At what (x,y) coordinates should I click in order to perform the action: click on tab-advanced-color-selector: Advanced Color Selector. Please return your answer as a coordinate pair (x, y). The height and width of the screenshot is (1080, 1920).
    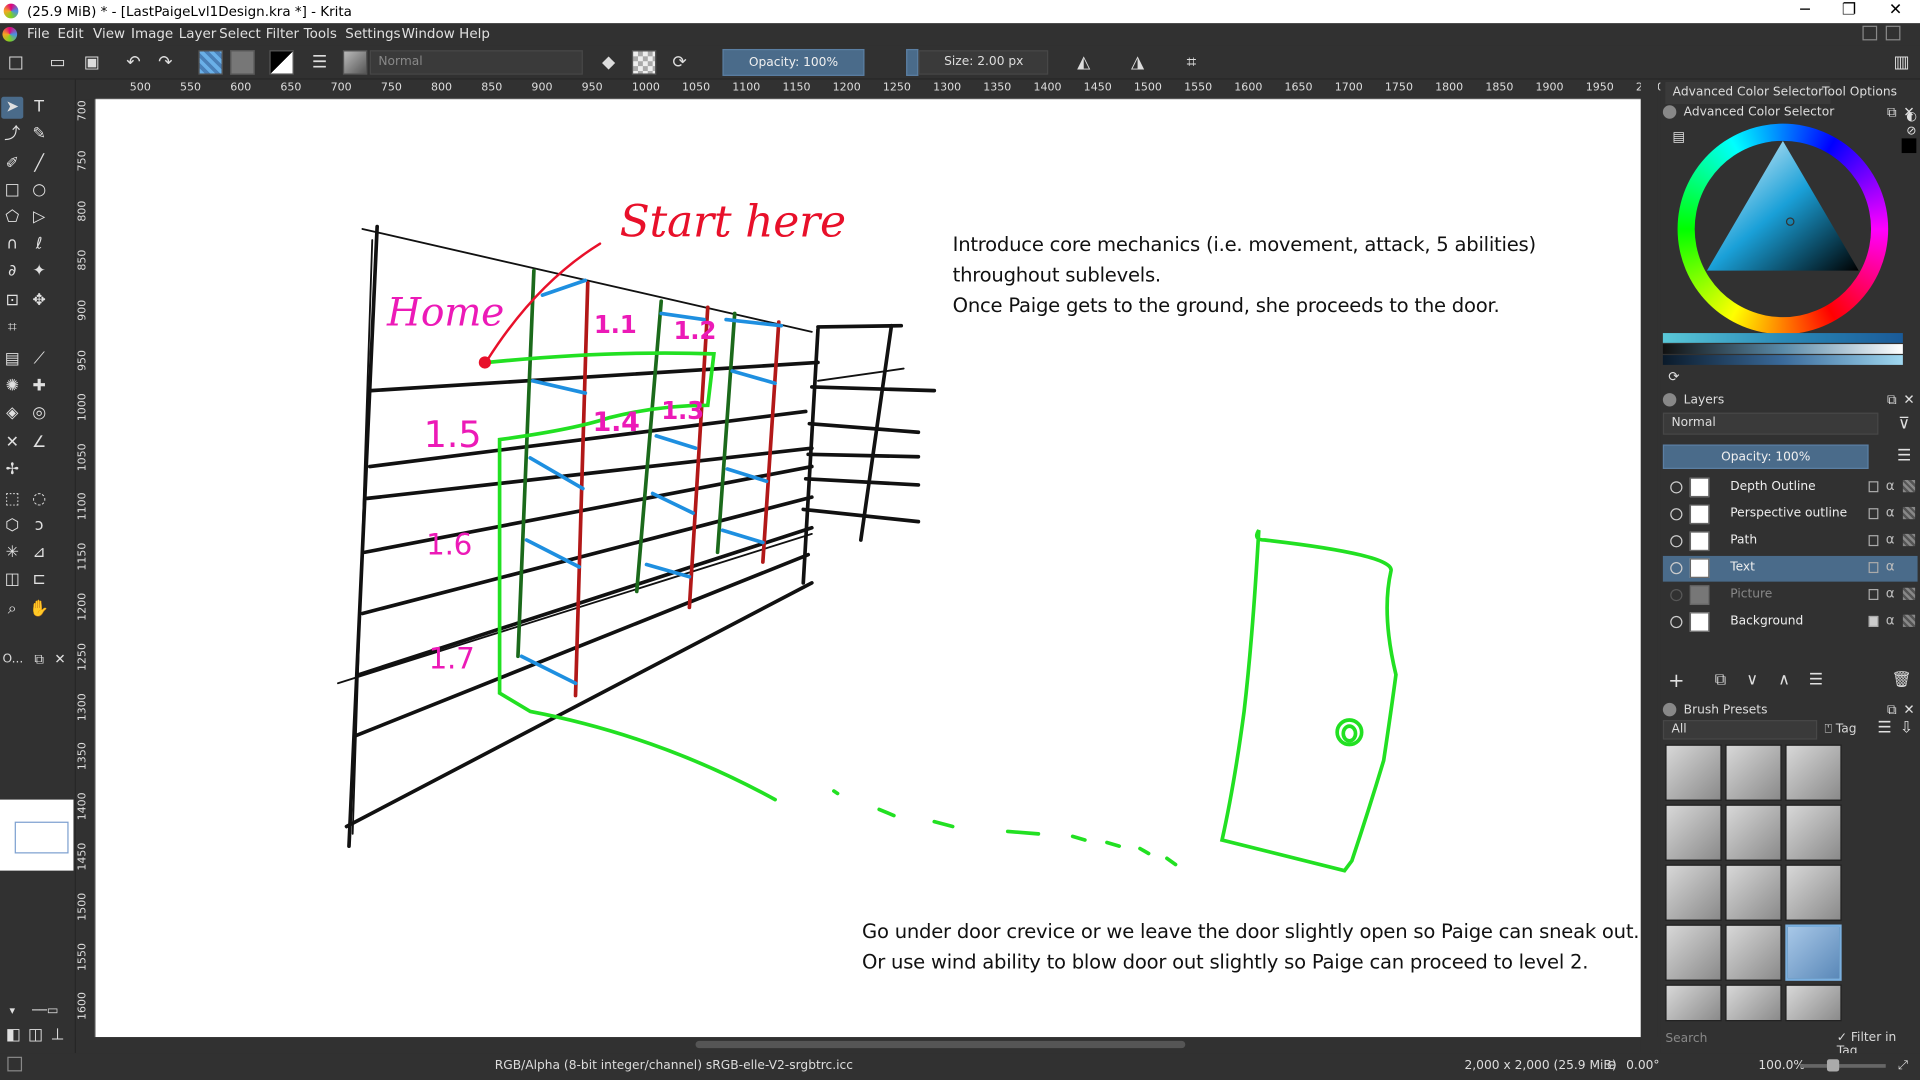
    Looking at the image, I should click on (1748, 93).